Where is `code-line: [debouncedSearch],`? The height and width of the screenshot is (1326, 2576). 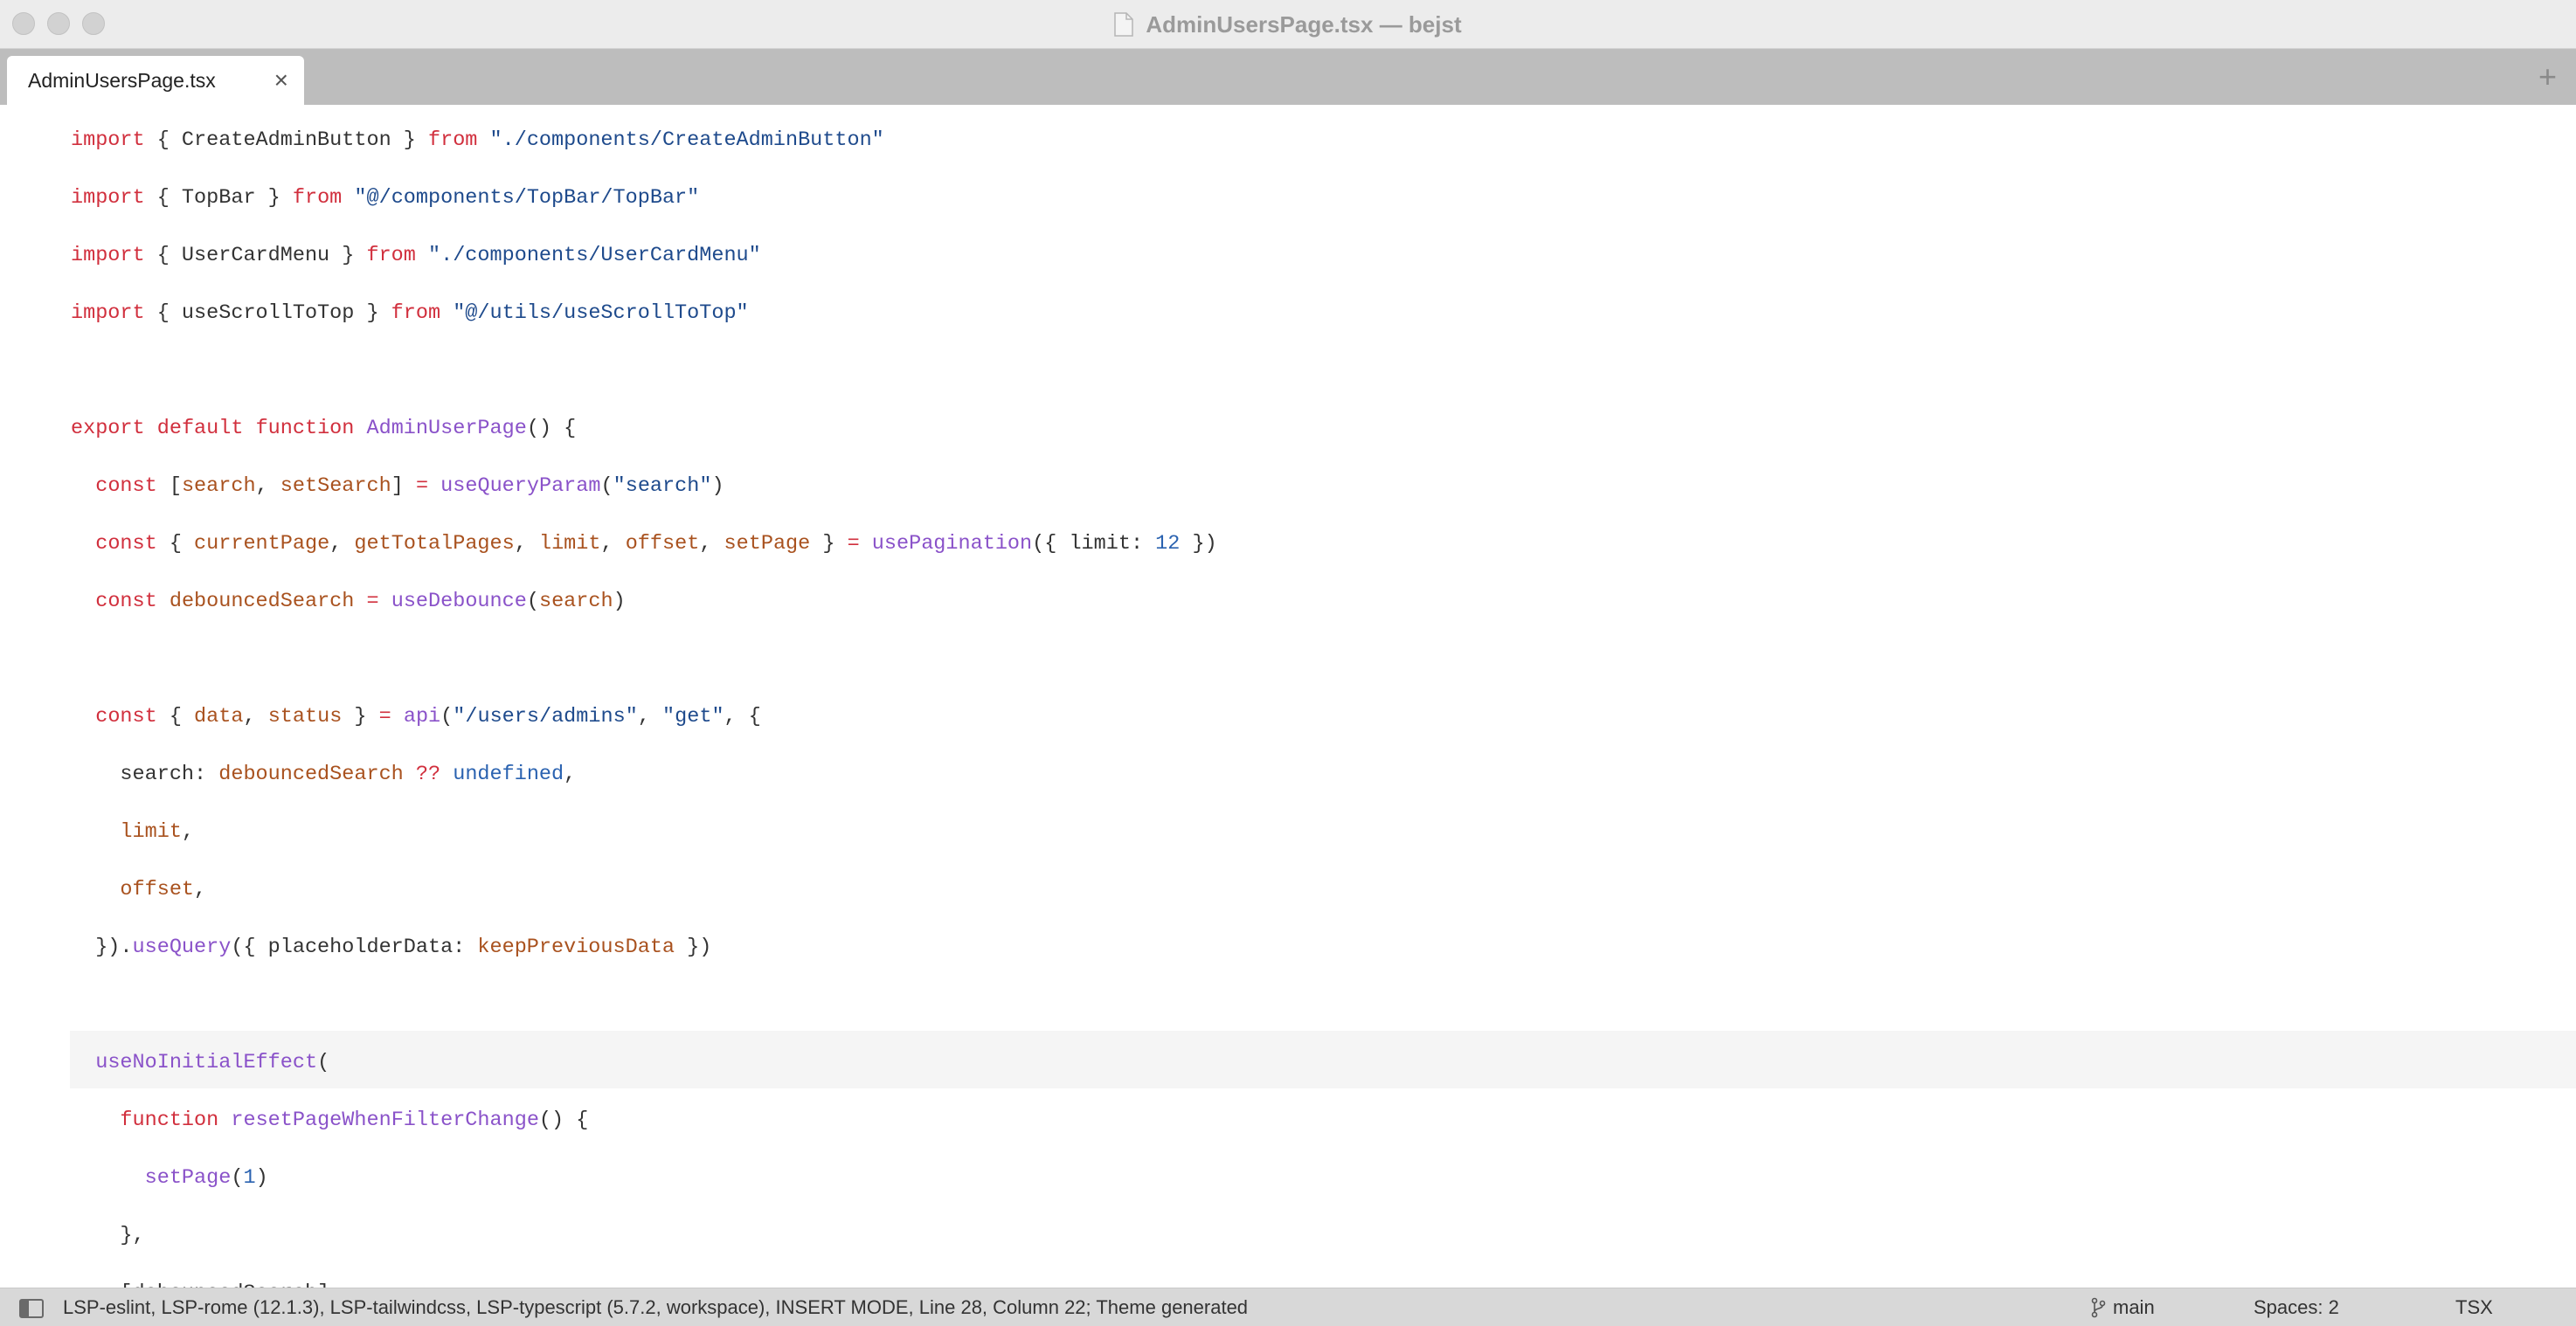 code-line: [debouncedSearch], is located at coordinates (1323, 1273).